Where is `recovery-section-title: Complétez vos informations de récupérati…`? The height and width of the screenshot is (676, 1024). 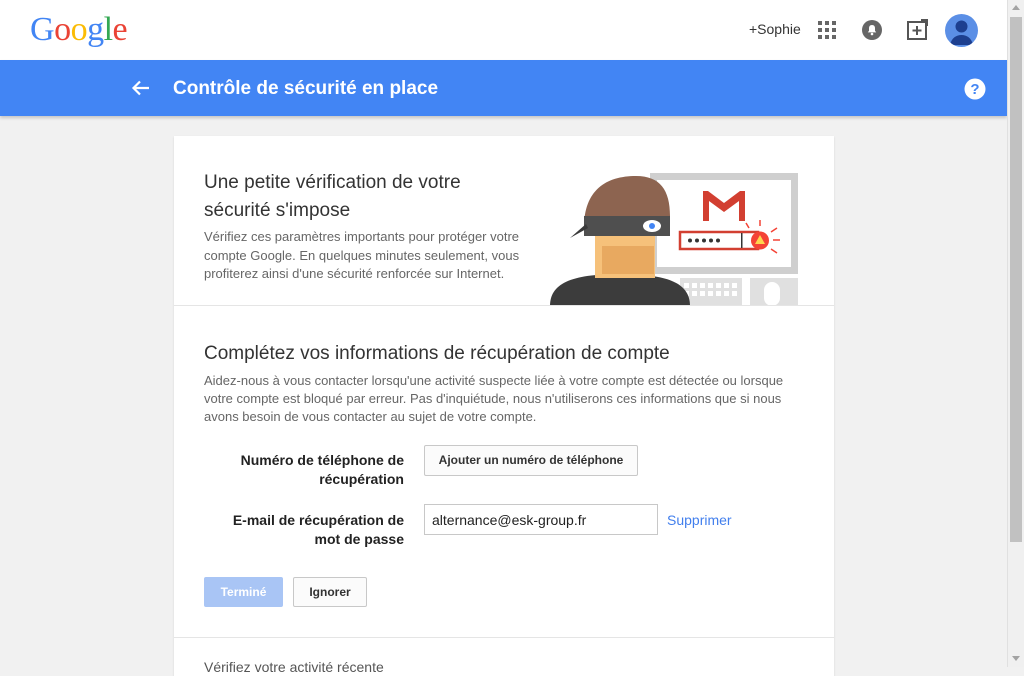
recovery-section-title: Complétez vos informations de récupérati… is located at coordinates (437, 353).